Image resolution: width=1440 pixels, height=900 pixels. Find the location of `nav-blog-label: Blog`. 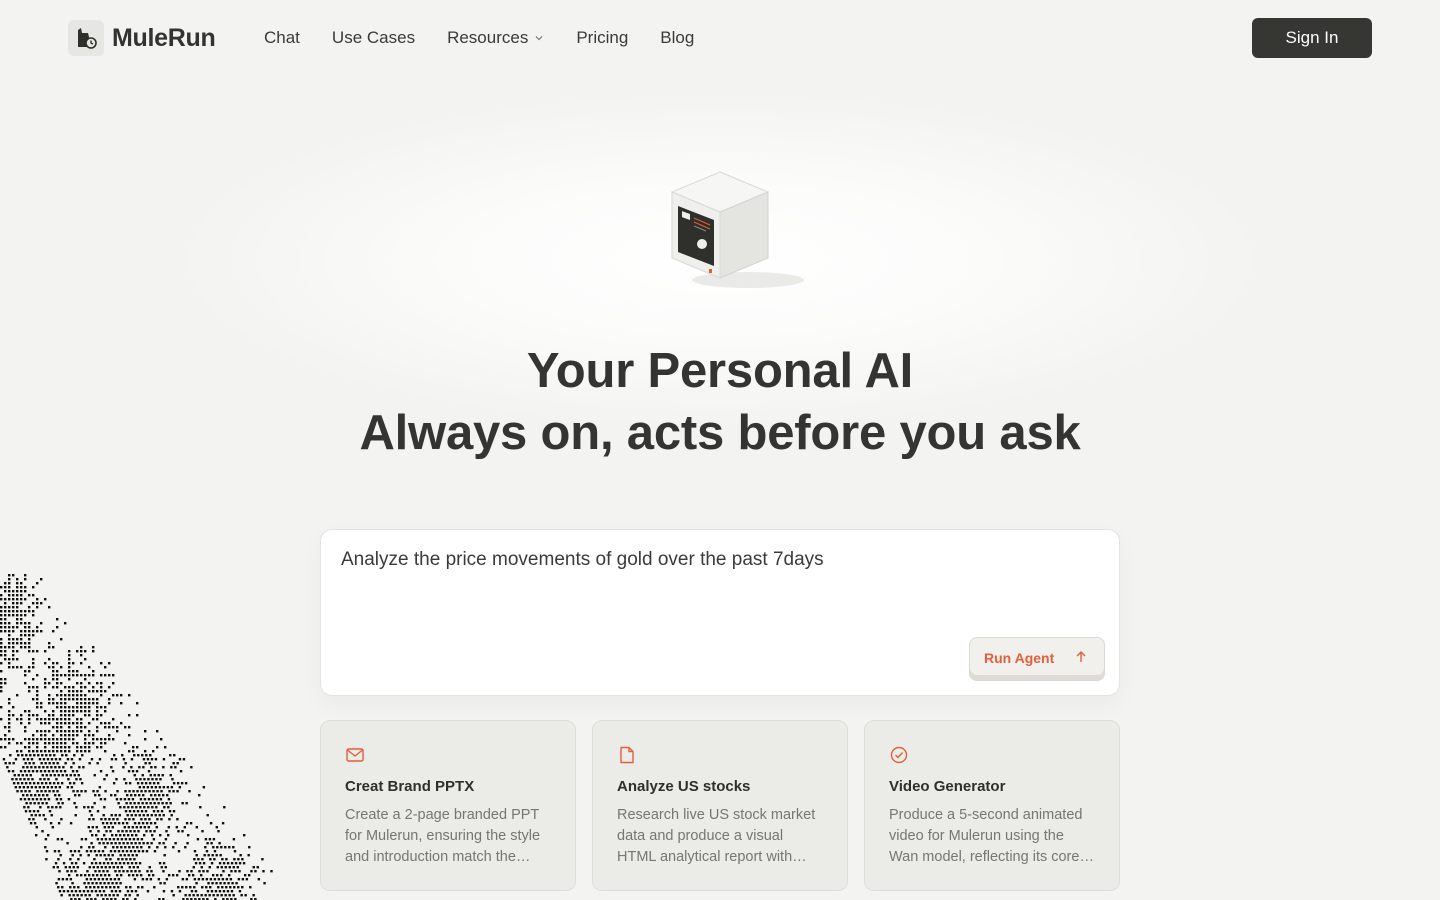

nav-blog-label: Blog is located at coordinates (677, 37).